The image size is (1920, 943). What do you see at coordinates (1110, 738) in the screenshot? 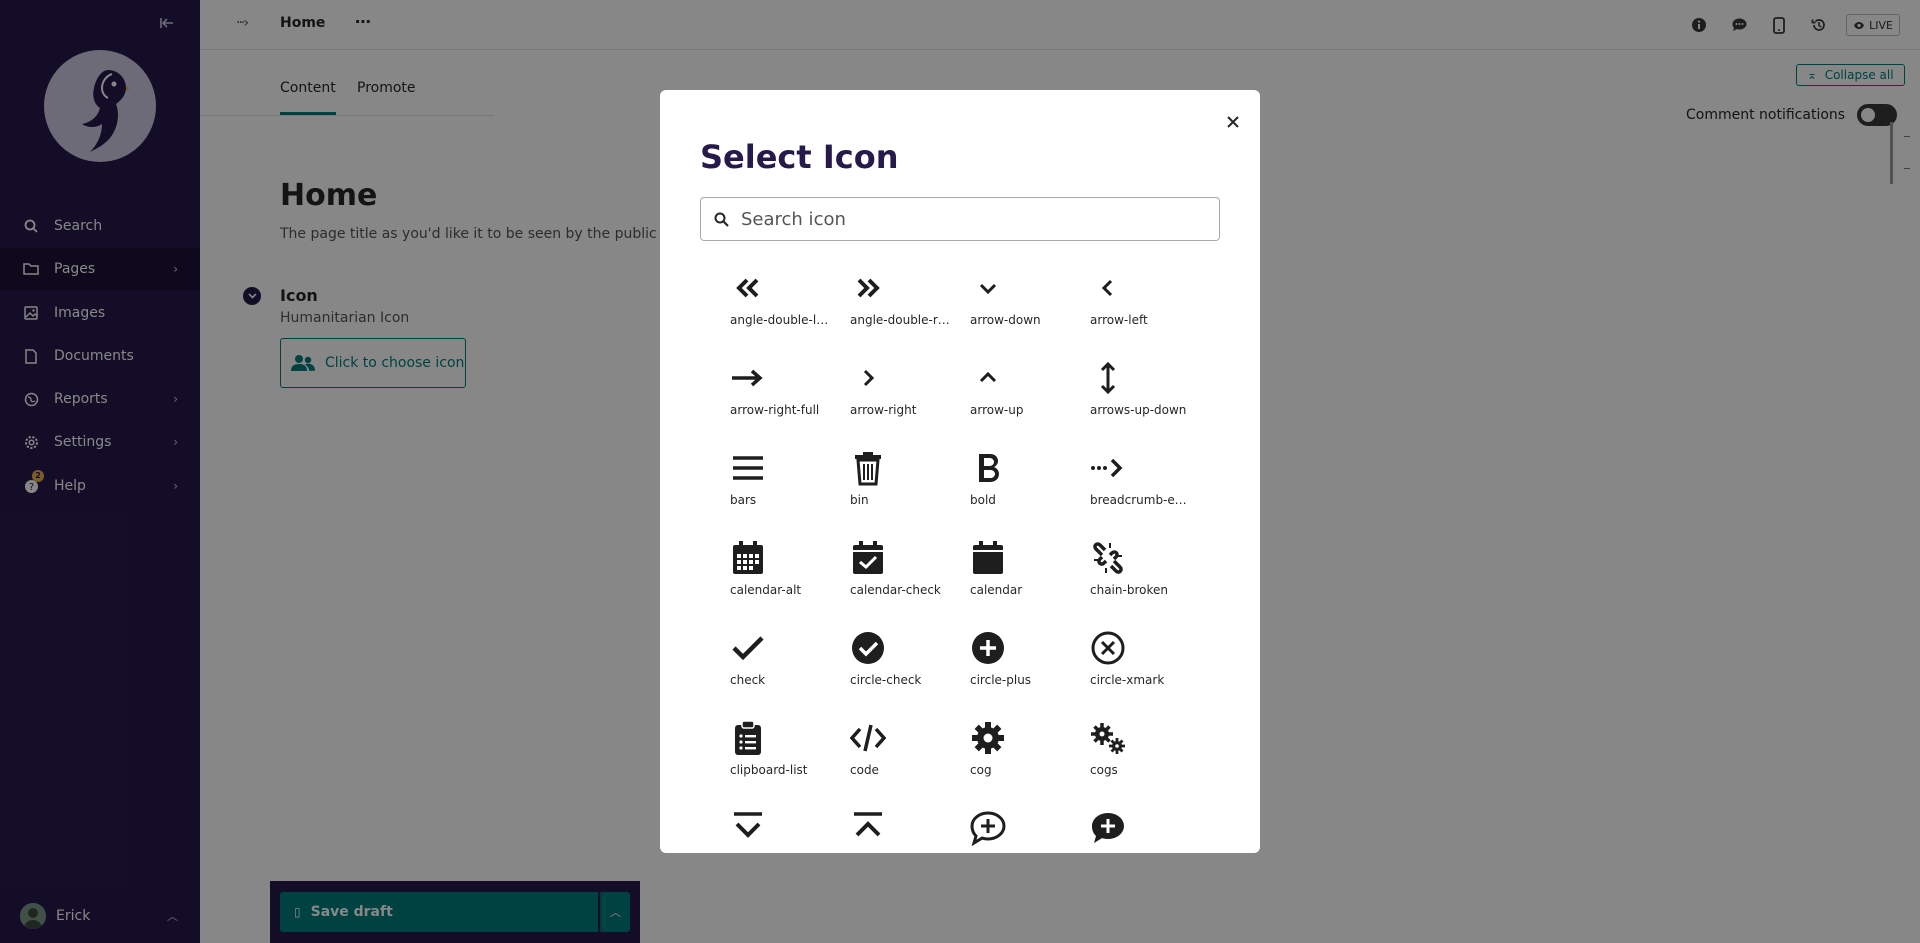
I see `cogs-icon` at bounding box center [1110, 738].